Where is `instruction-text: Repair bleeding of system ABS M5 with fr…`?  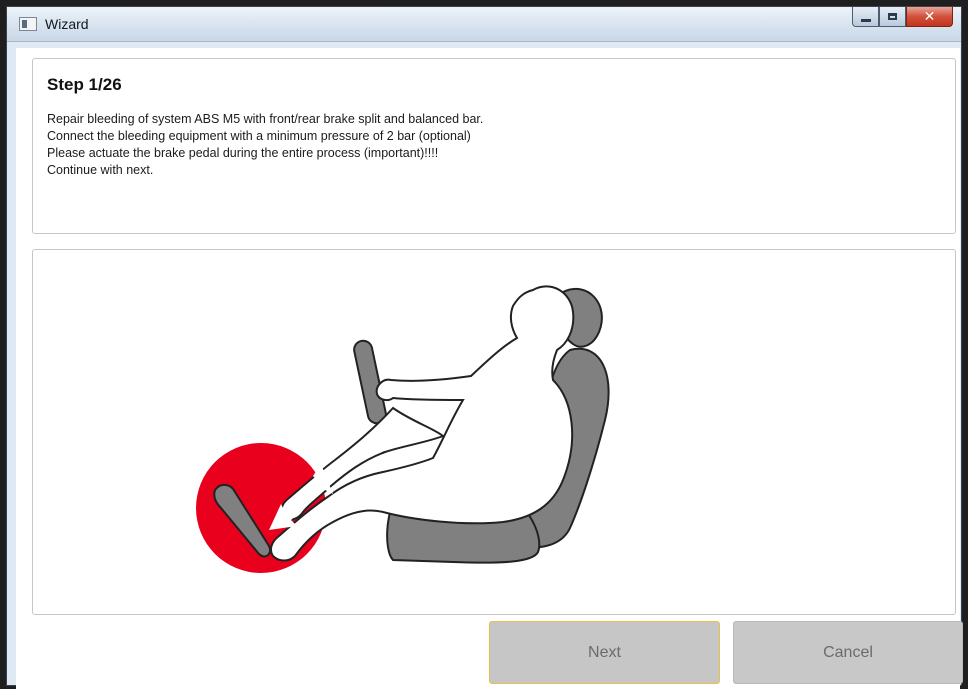
instruction-text: Repair bleeding of system ABS M5 with fr… is located at coordinates (265, 145).